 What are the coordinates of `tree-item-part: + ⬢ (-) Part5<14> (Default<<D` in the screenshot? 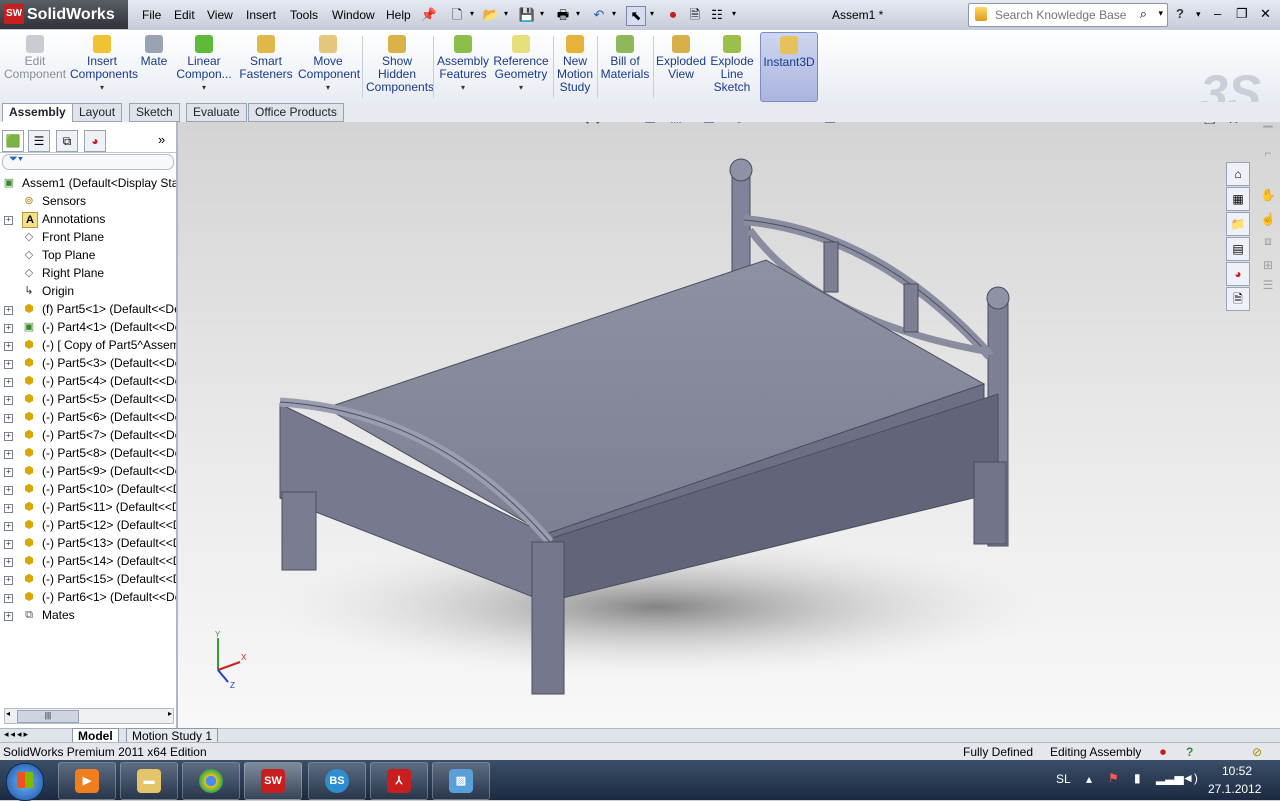 It's located at (88, 561).